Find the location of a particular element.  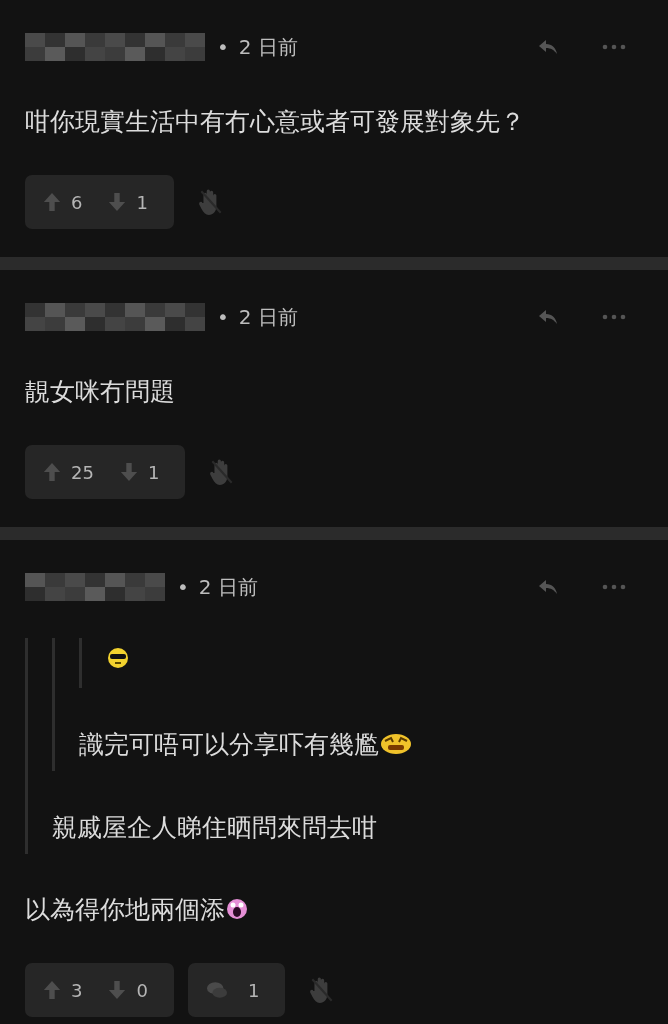

awkward-emoji-icon is located at coordinates (396, 744).